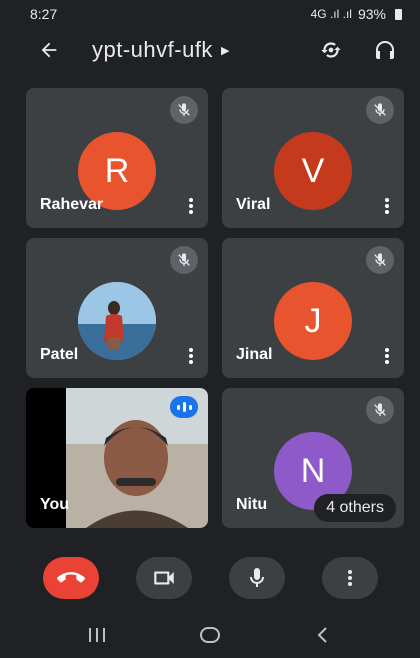 This screenshot has height=658, width=420. Describe the element at coordinates (184, 407) in the screenshot. I see `speaking-indicator-icon` at that location.